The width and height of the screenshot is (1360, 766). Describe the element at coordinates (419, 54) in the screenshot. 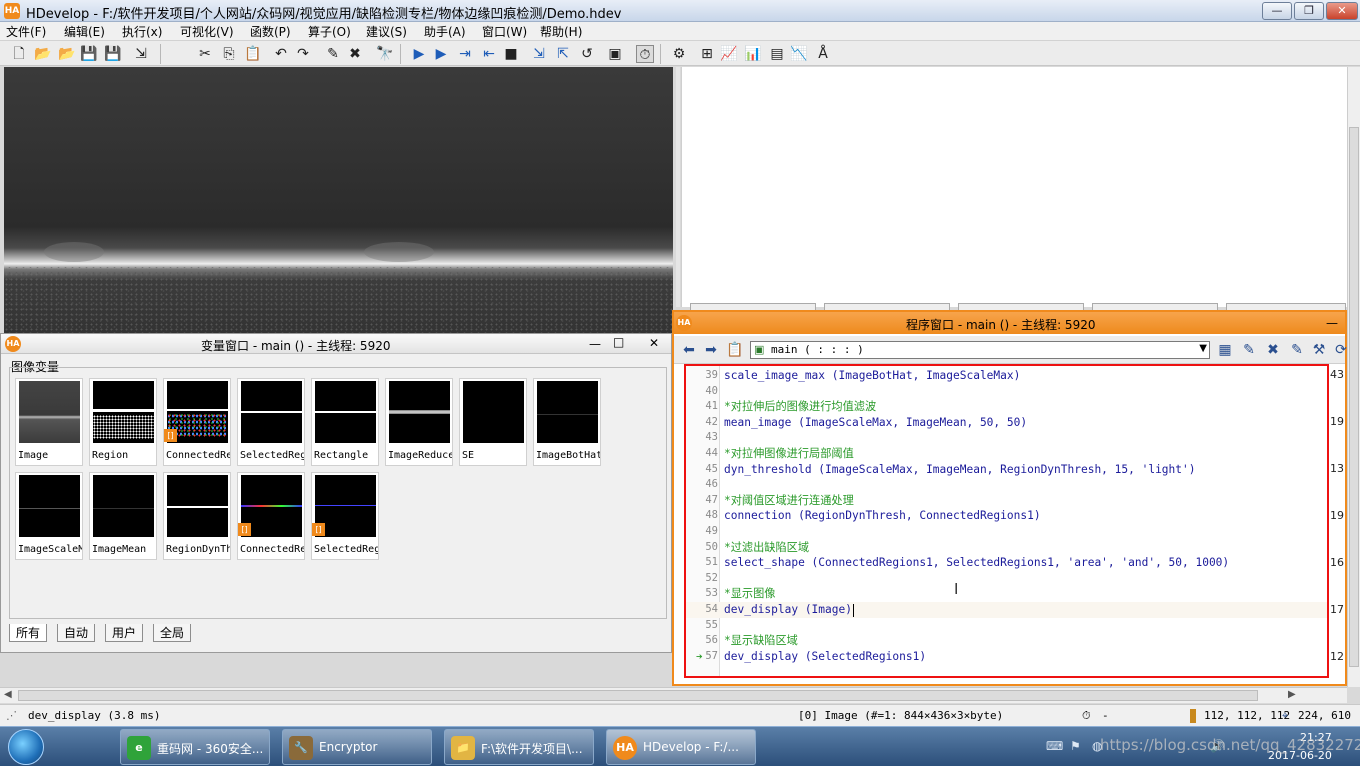

I see `run-icon: ▶` at that location.